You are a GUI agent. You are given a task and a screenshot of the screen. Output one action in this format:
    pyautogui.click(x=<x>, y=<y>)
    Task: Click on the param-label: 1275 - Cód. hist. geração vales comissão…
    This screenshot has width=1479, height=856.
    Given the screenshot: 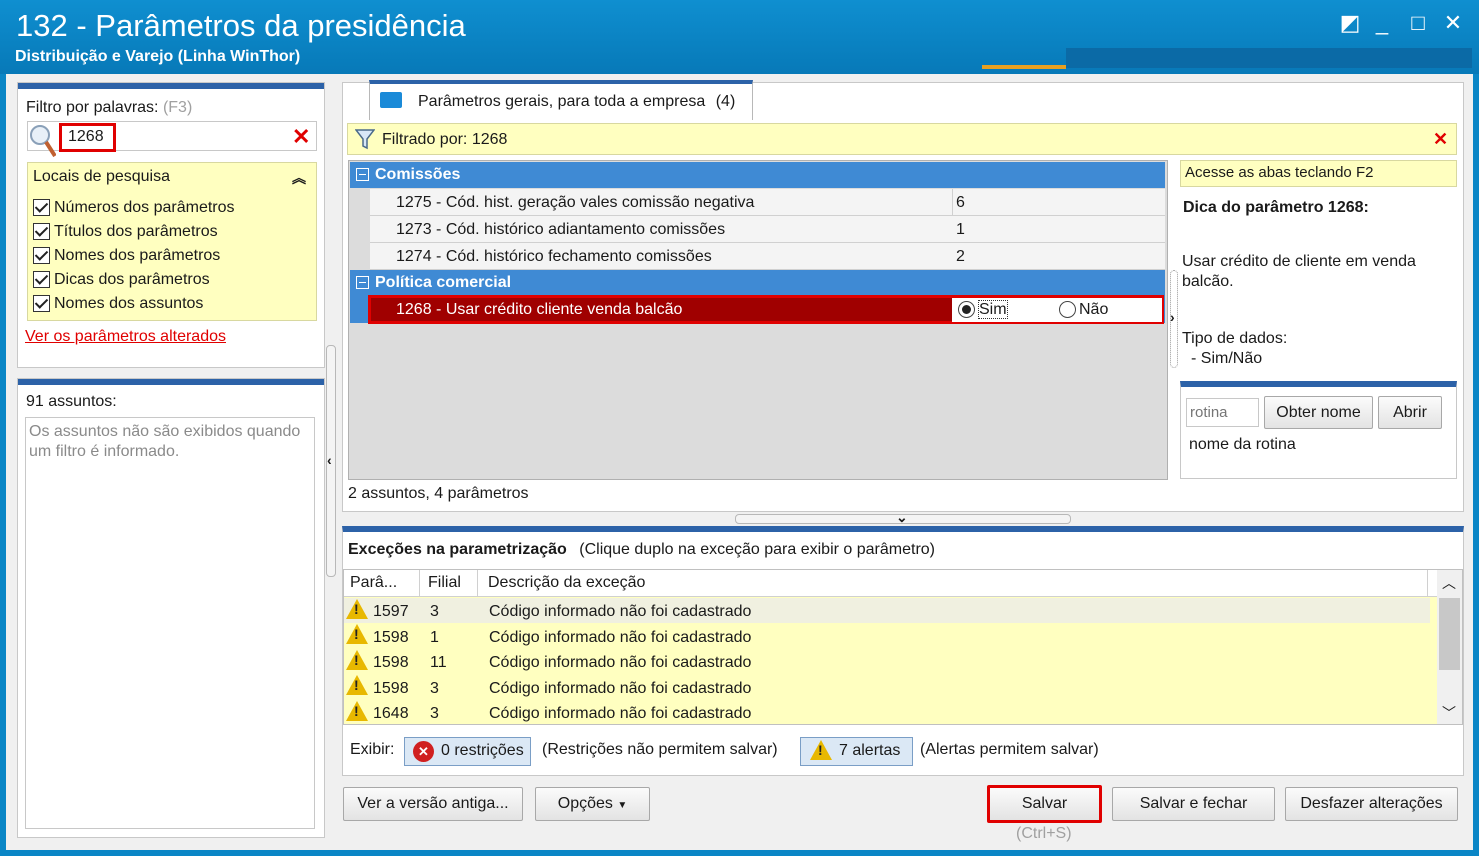 What is the action you would take?
    pyautogui.click(x=575, y=202)
    